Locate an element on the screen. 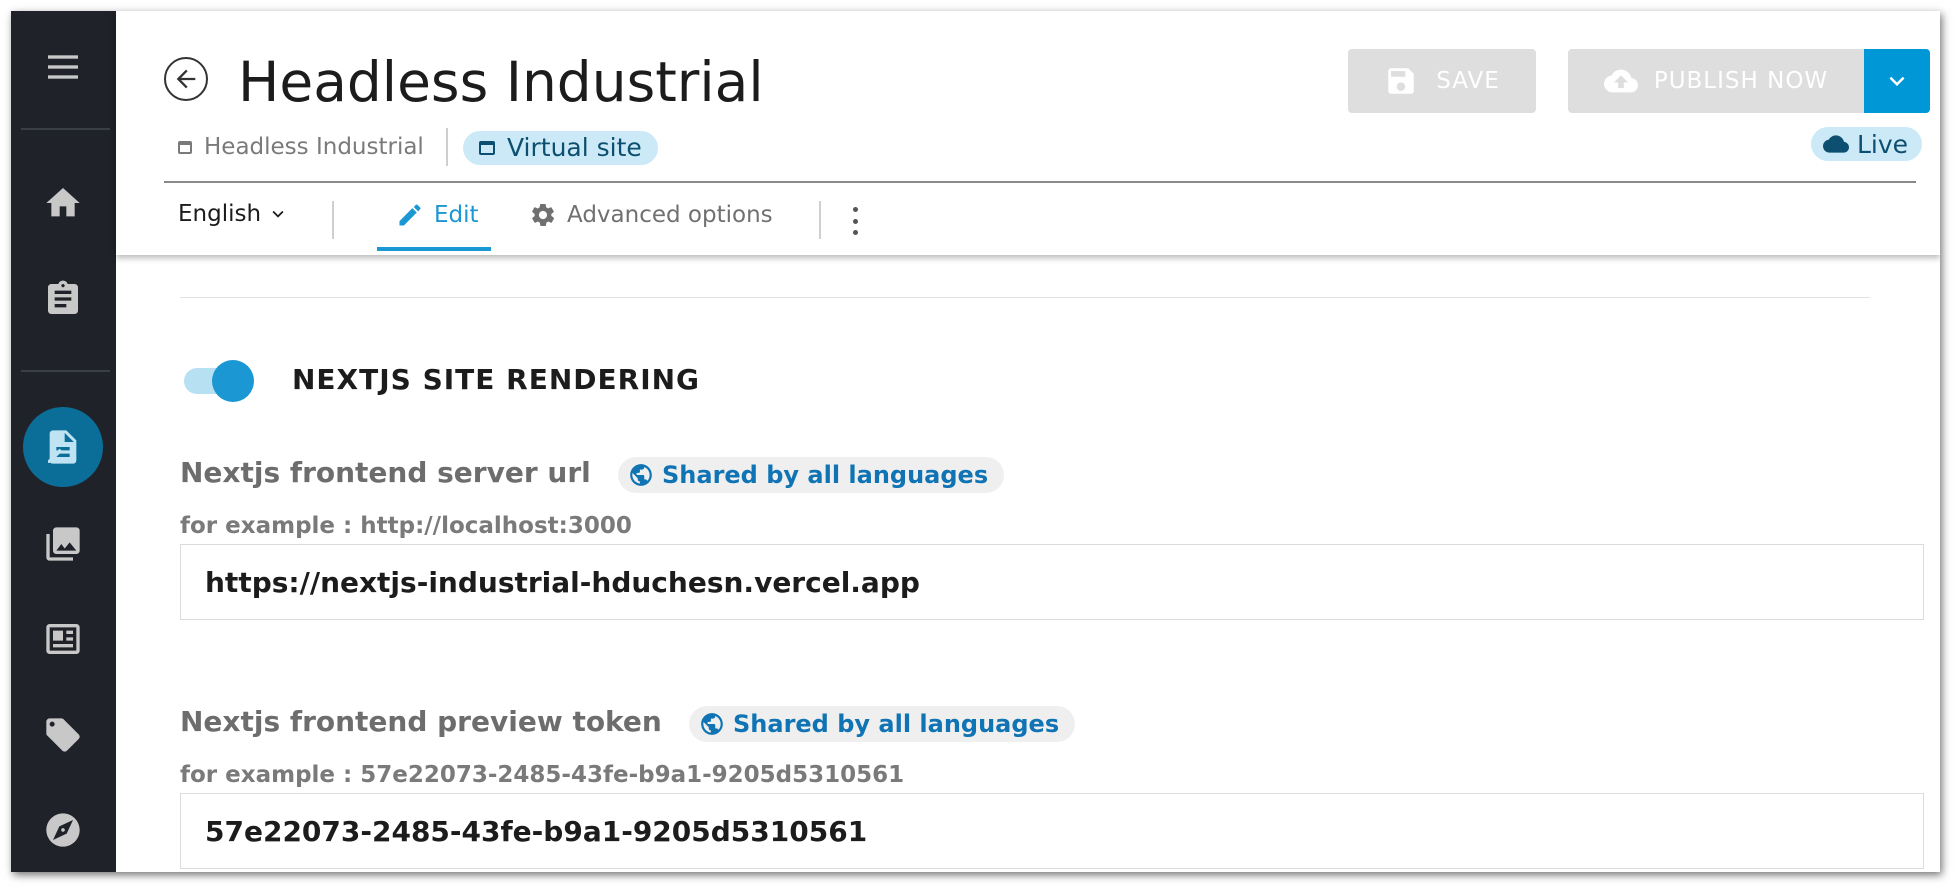 This screenshot has width=1958, height=890. preview-token-input is located at coordinates (1052, 831).